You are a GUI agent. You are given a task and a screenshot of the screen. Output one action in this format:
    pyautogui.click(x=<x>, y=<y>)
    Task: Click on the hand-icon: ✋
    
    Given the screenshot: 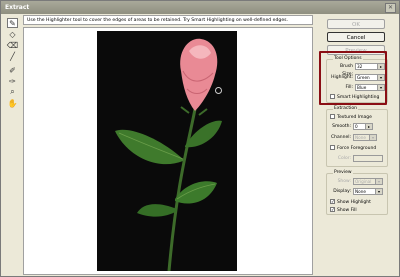 What is the action you would take?
    pyautogui.click(x=12, y=103)
    